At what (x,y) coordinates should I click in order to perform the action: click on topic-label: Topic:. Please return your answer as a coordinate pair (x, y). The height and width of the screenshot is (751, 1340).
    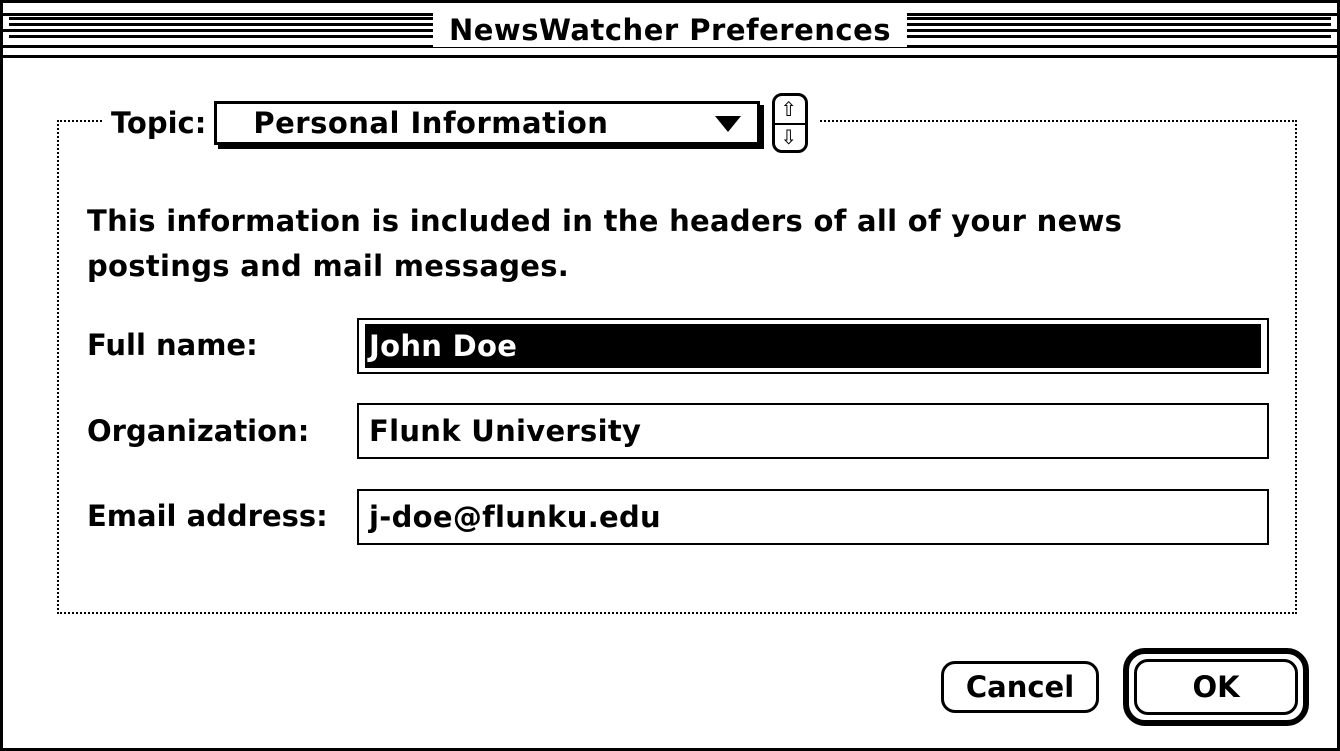
    Looking at the image, I should click on (159, 123).